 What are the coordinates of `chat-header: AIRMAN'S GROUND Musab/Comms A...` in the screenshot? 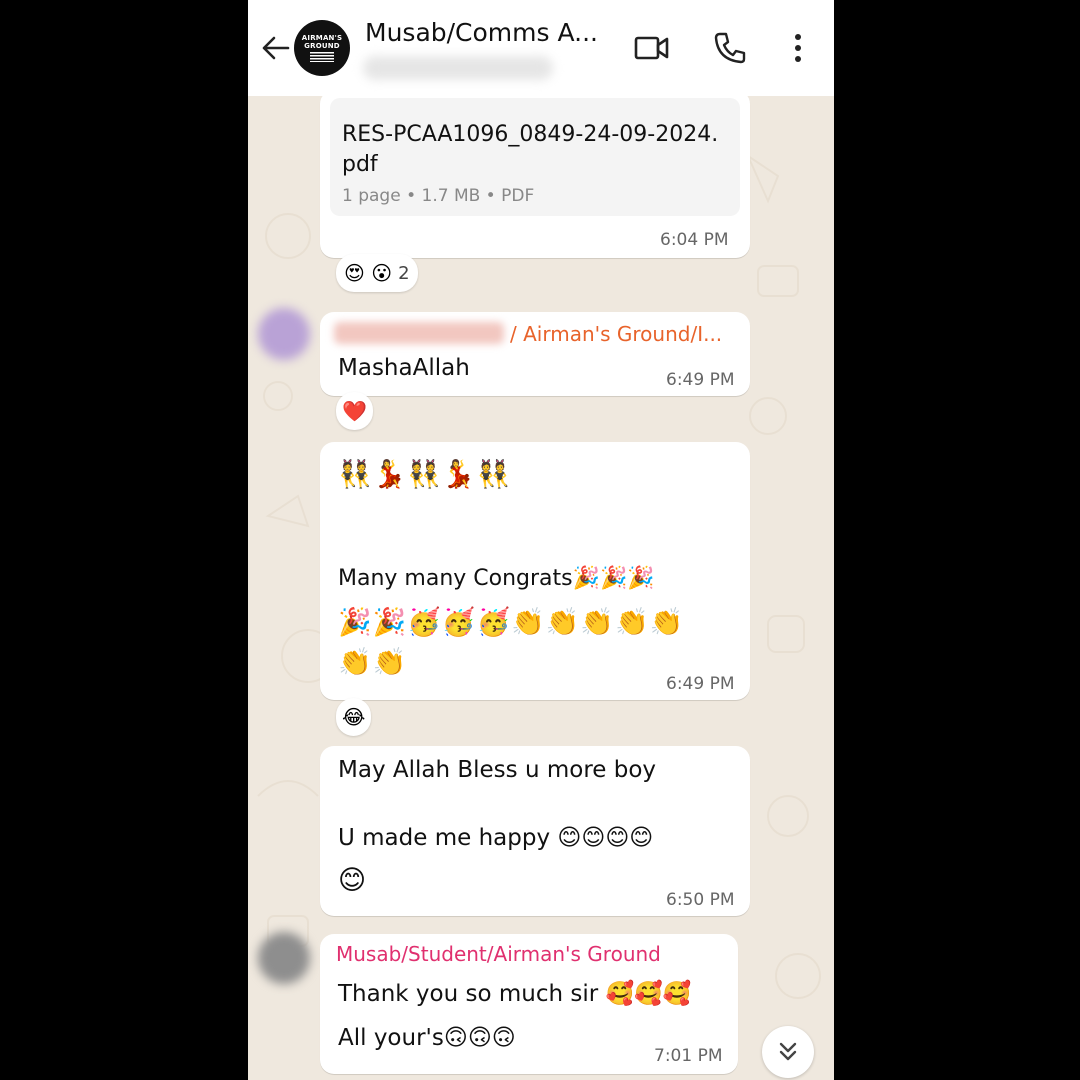 It's located at (541, 48).